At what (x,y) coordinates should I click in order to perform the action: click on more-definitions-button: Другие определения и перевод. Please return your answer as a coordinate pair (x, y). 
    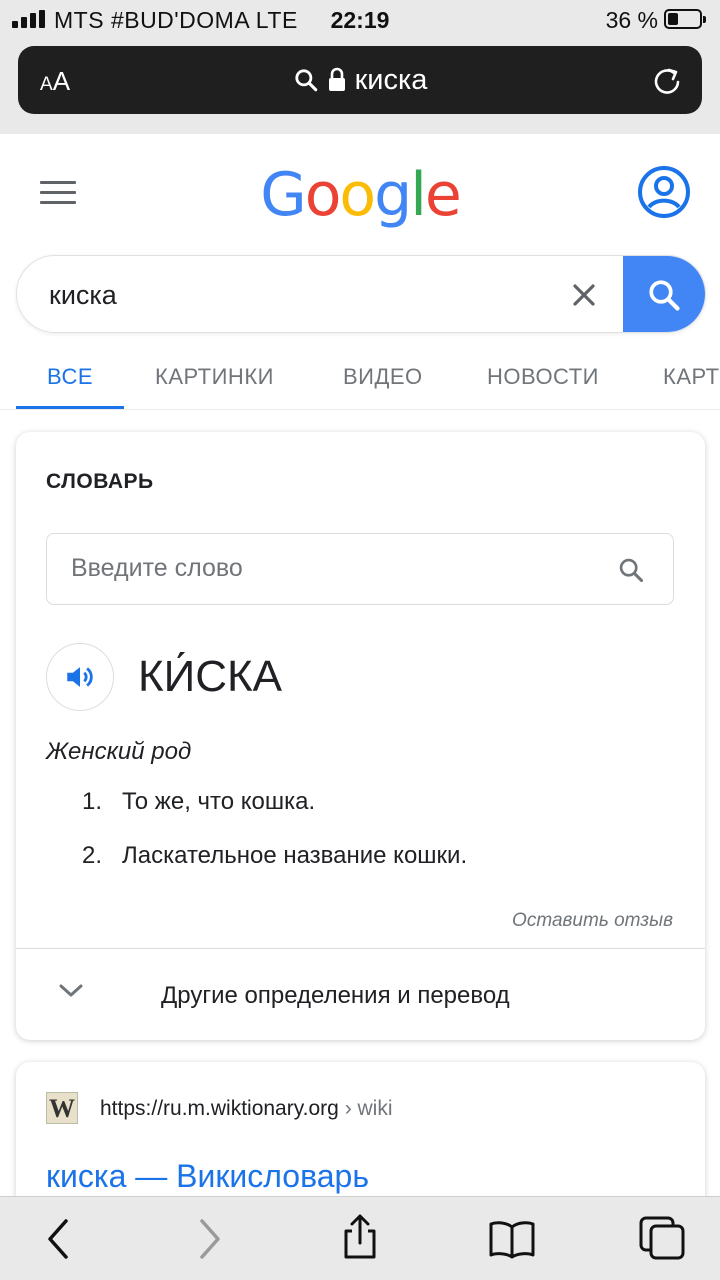
    Looking at the image, I should click on (360, 994).